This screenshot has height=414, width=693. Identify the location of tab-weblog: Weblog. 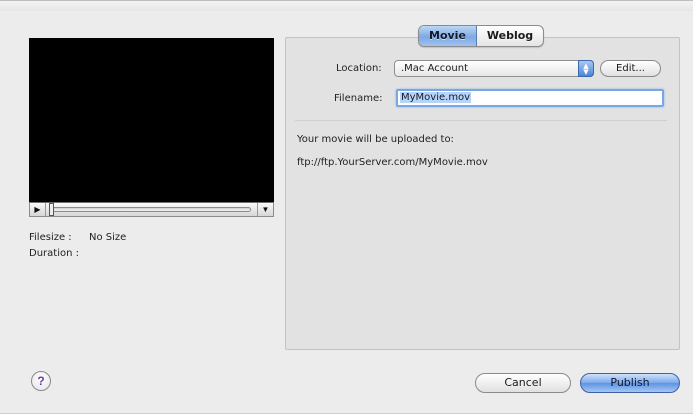
(510, 36).